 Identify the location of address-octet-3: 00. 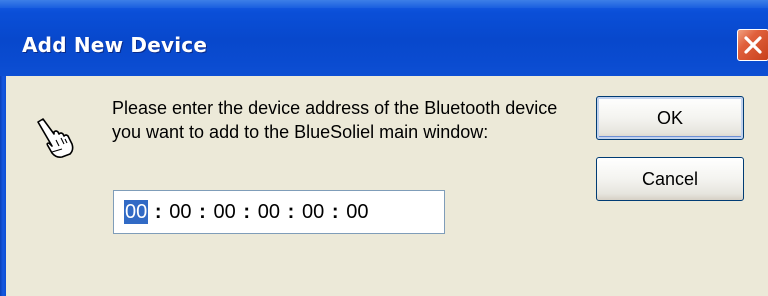
(225, 212).